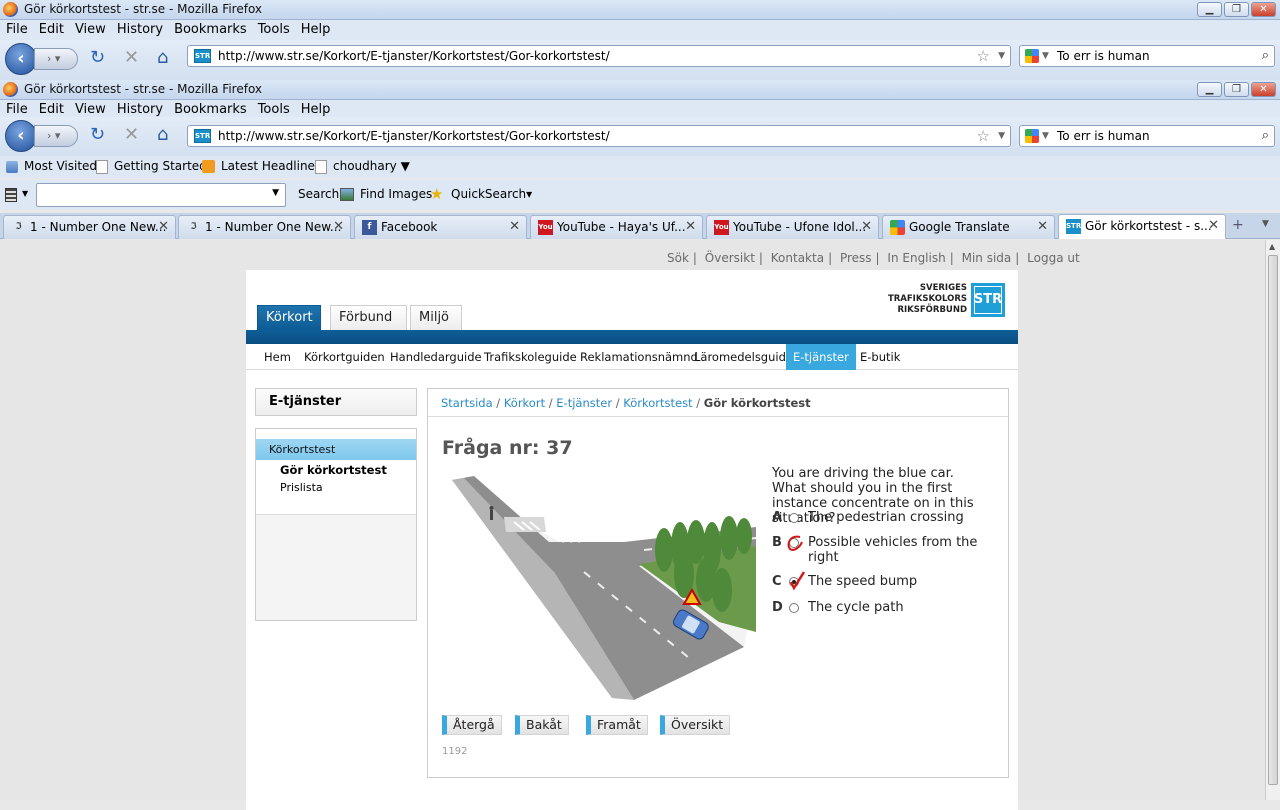 This screenshot has width=1280, height=810. Describe the element at coordinates (856, 258) in the screenshot. I see `link-press: Press` at that location.